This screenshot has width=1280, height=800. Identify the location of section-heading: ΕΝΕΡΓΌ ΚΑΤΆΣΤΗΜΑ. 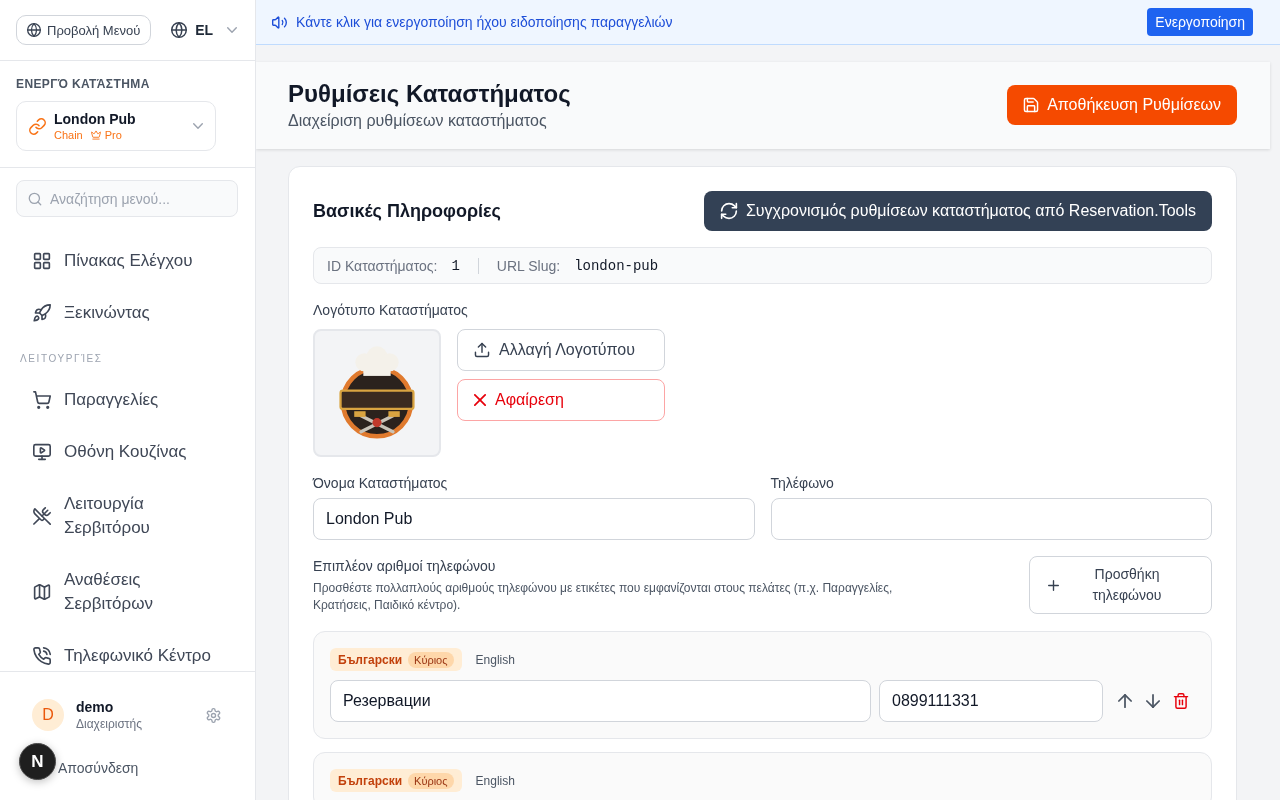
(83, 84).